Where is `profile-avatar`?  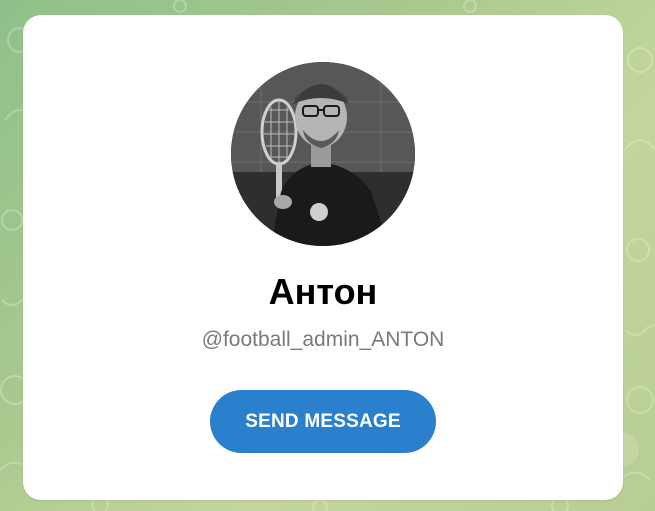
profile-avatar is located at coordinates (323, 154).